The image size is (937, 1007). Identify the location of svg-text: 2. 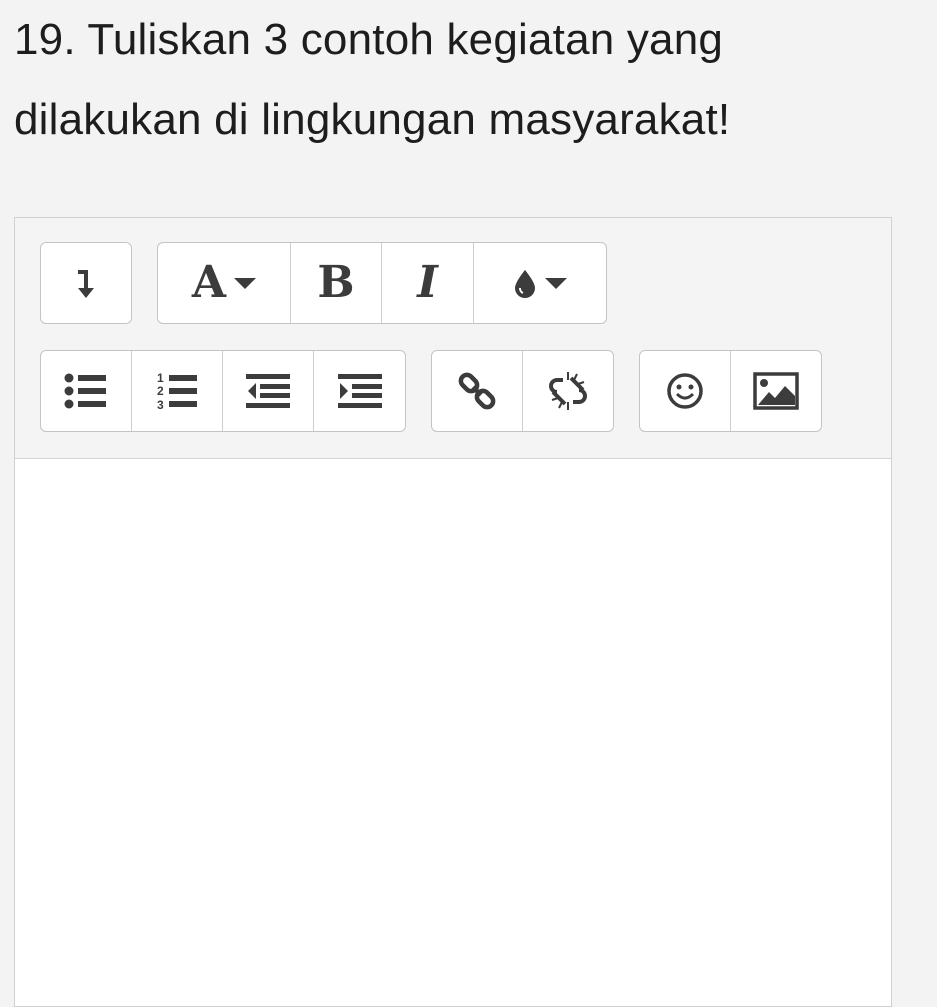
(160, 391).